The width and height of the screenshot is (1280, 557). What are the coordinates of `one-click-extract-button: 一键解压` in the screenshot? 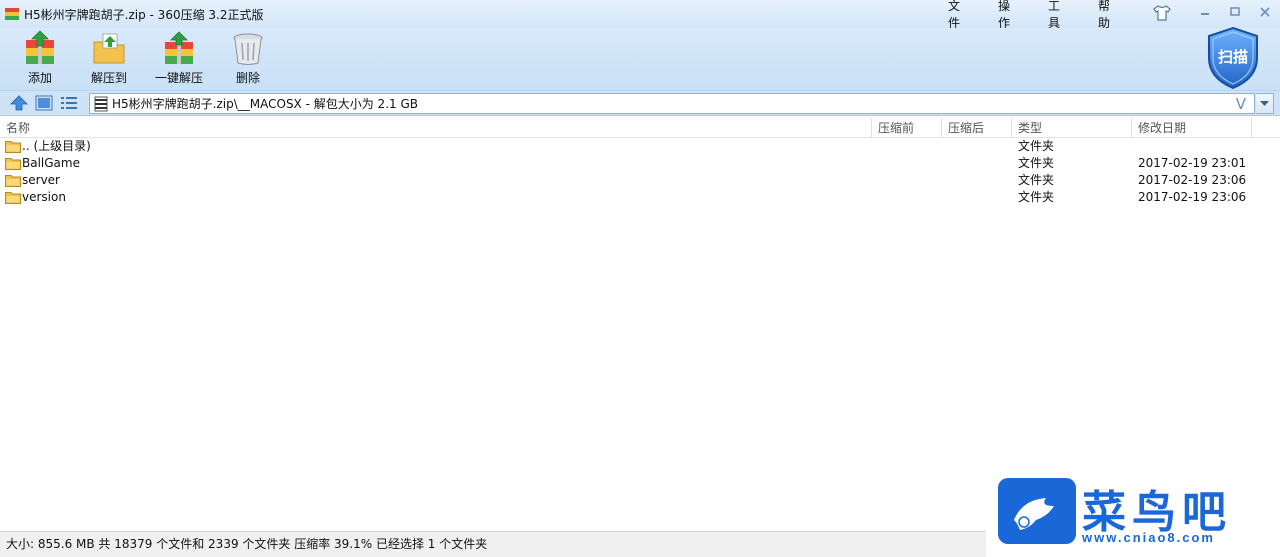 It's located at (179, 59).